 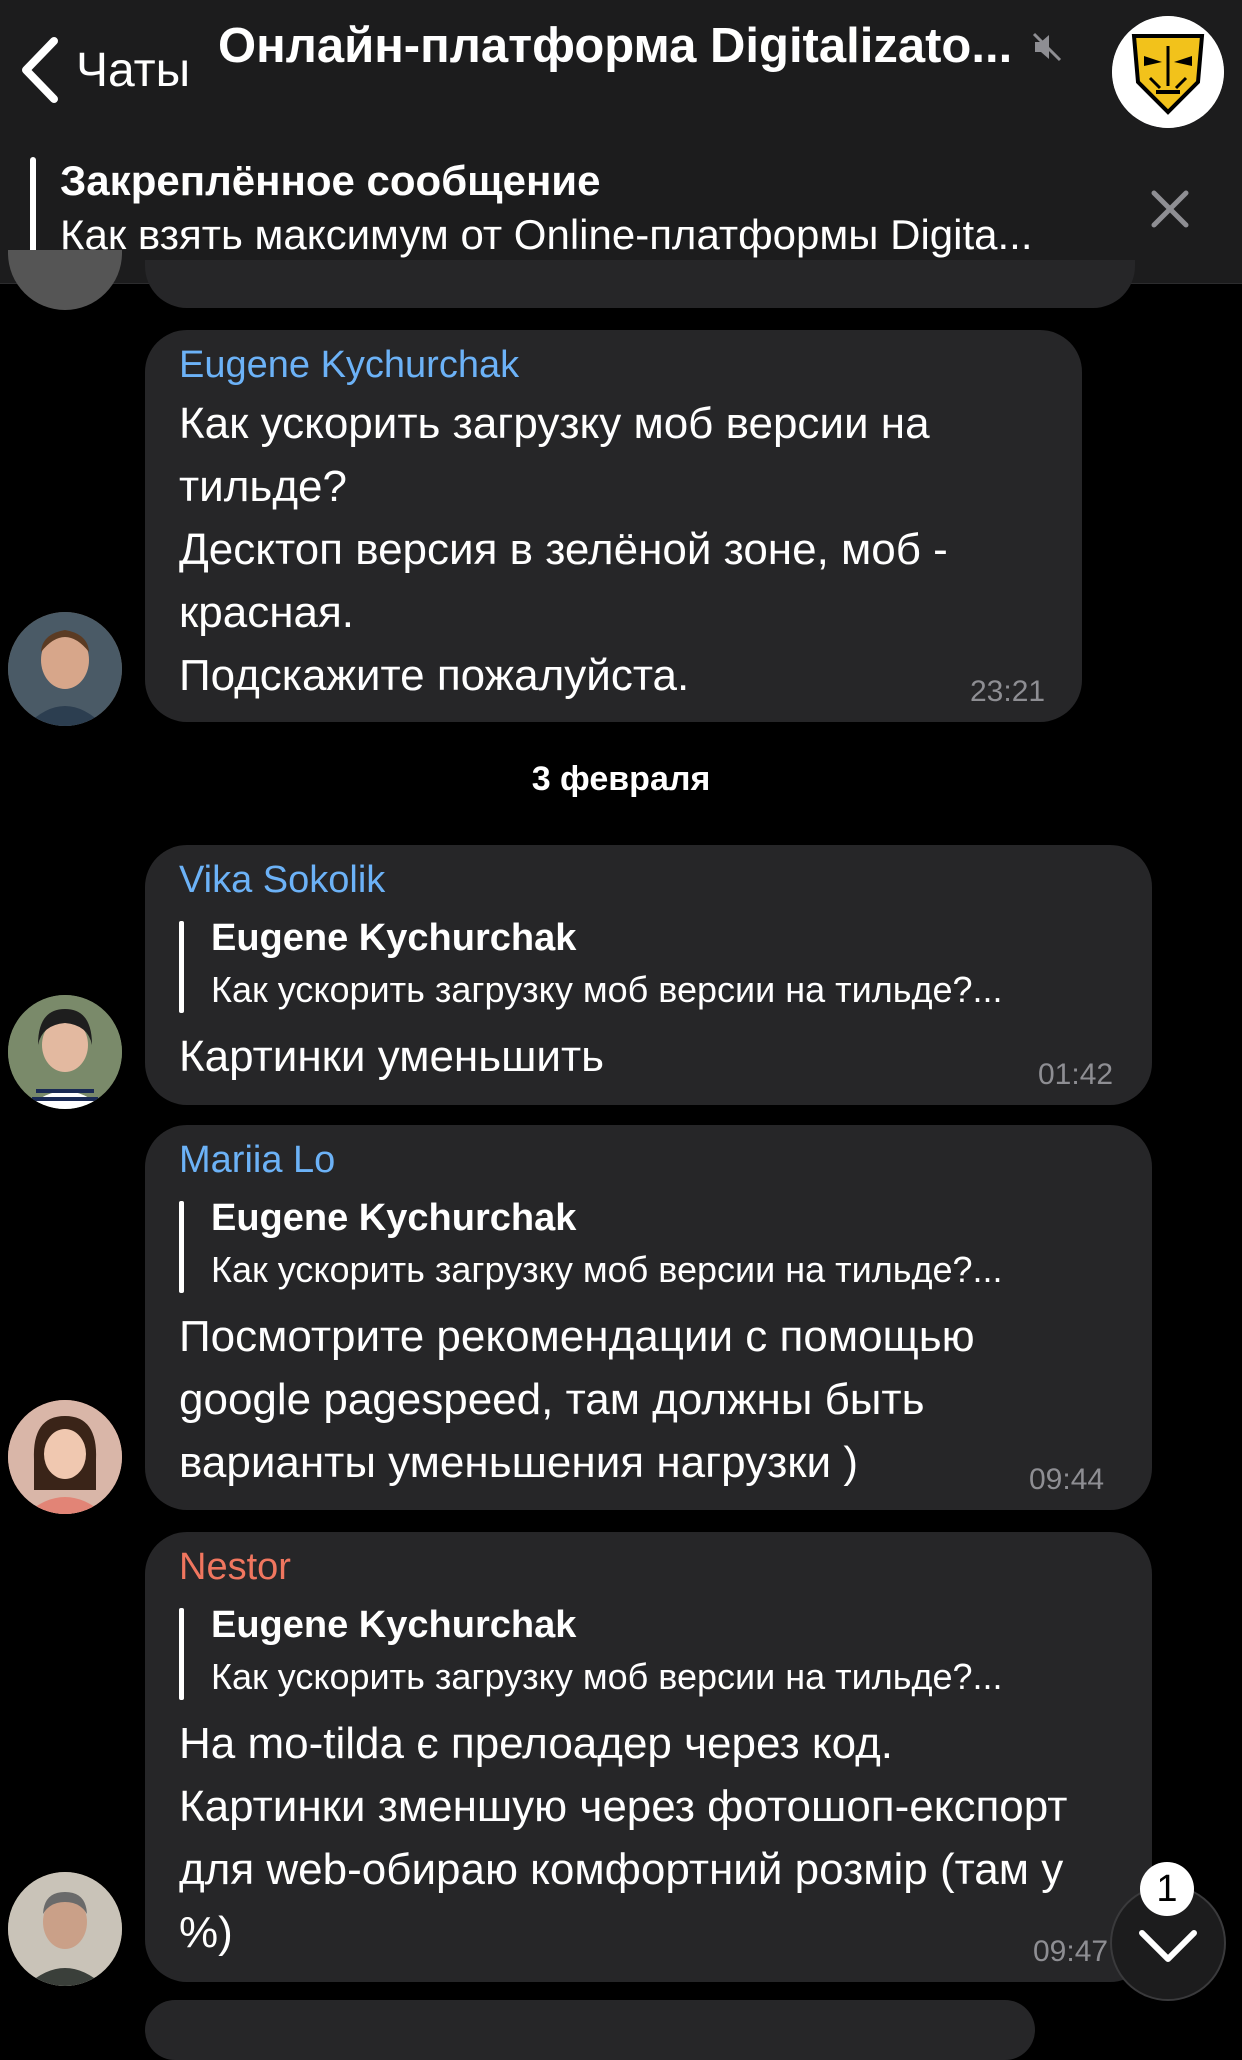 I want to click on group-avatar, so click(x=1168, y=72).